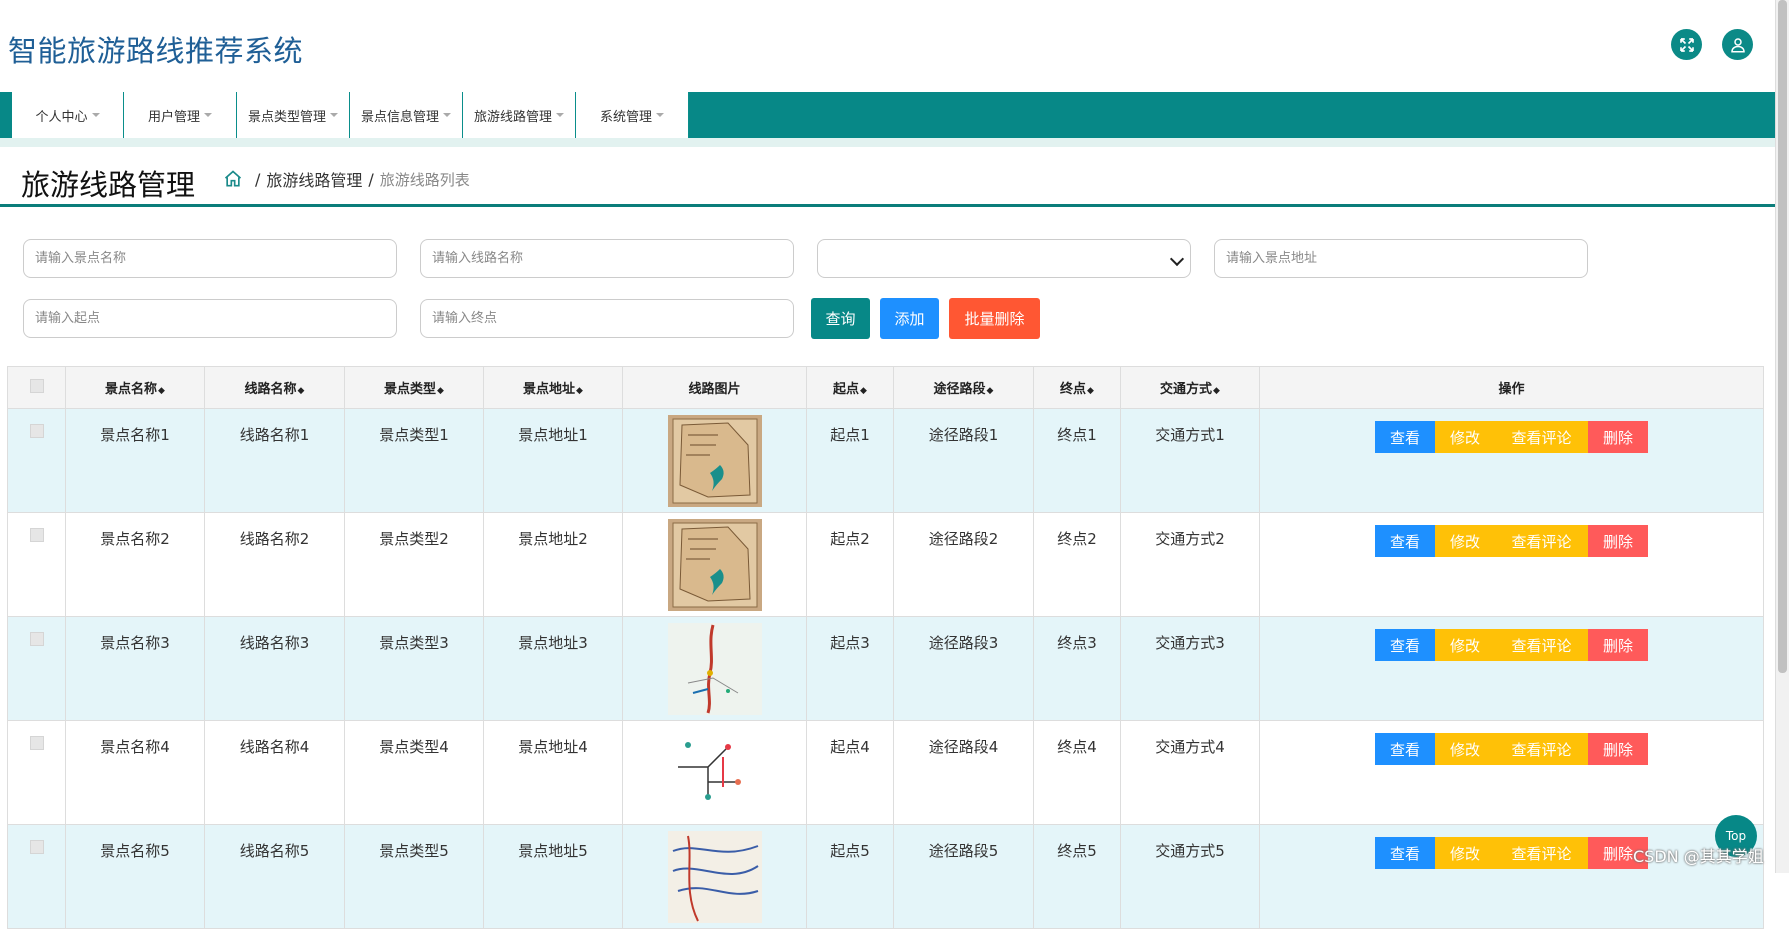 The width and height of the screenshot is (1789, 929). I want to click on page-scrollbar, so click(1782, 436).